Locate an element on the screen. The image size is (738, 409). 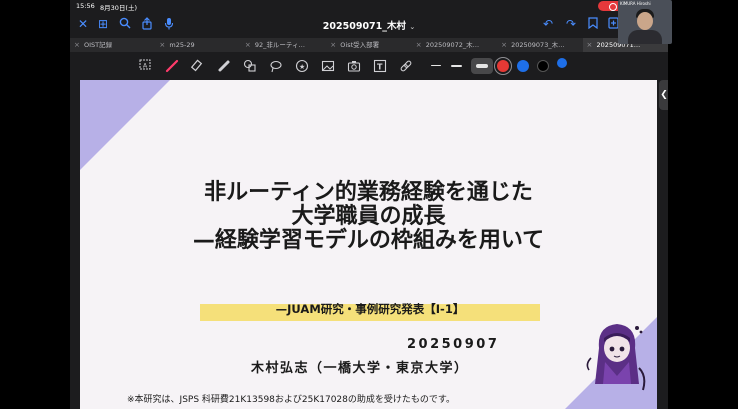
avatar-torso is located at coordinates (645, 37).